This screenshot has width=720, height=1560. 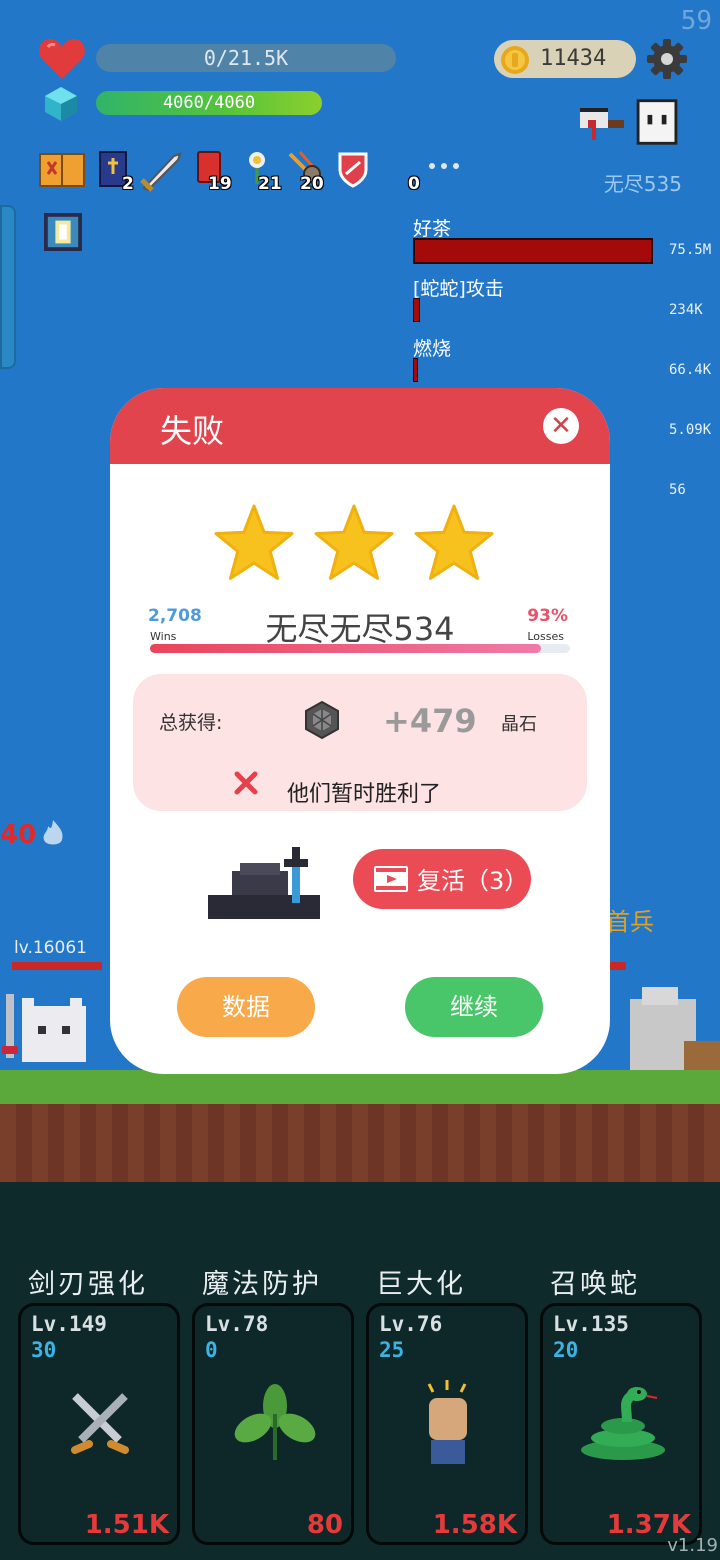 I want to click on skill-title: 魔法防护, so click(x=262, y=1284).